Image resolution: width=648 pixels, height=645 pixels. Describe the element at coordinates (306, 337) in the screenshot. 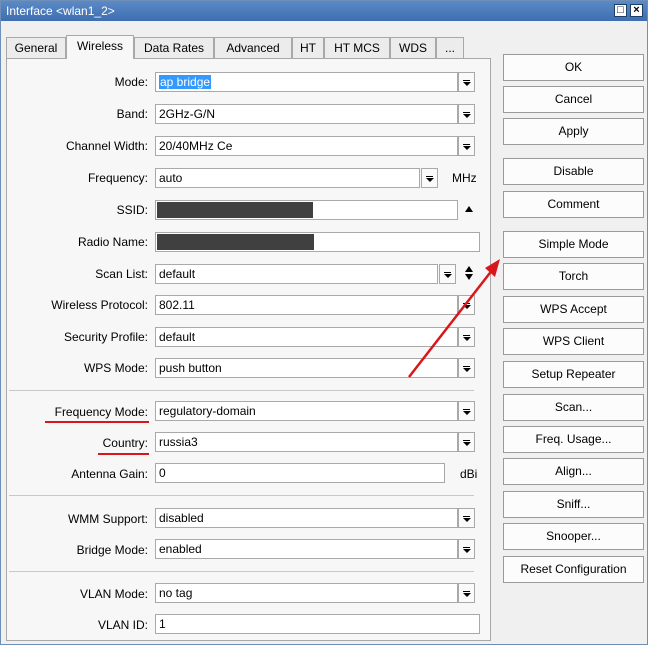

I see `security-profile-select: default` at that location.